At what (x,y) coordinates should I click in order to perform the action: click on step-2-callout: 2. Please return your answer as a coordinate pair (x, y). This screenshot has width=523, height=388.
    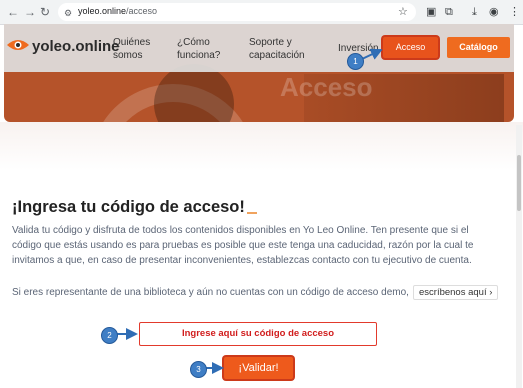
    Looking at the image, I should click on (109, 335).